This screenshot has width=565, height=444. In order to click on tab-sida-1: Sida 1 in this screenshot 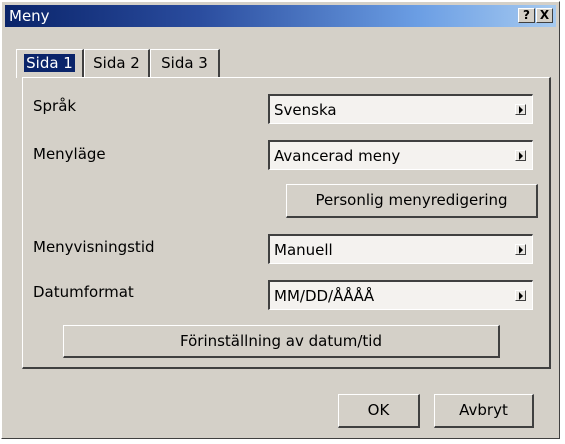, I will do `click(50, 63)`.